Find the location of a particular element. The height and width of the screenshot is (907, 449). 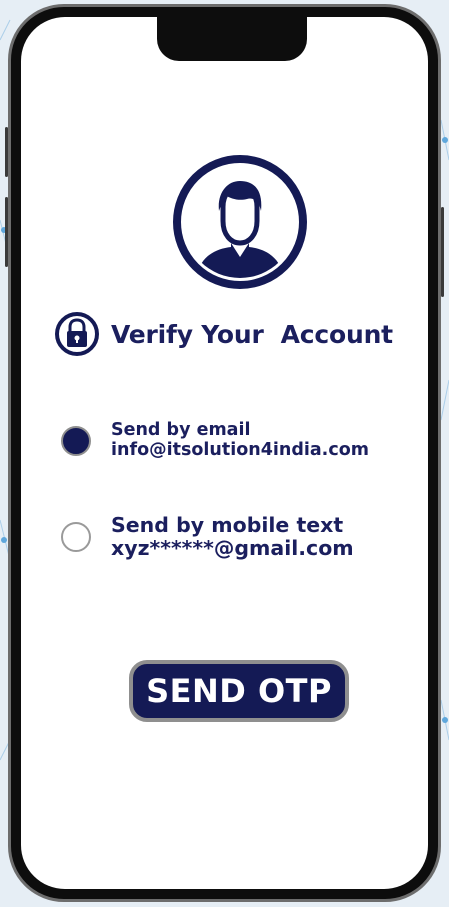

option-email-text: Send by email info@itsolution4india.com is located at coordinates (240, 440).